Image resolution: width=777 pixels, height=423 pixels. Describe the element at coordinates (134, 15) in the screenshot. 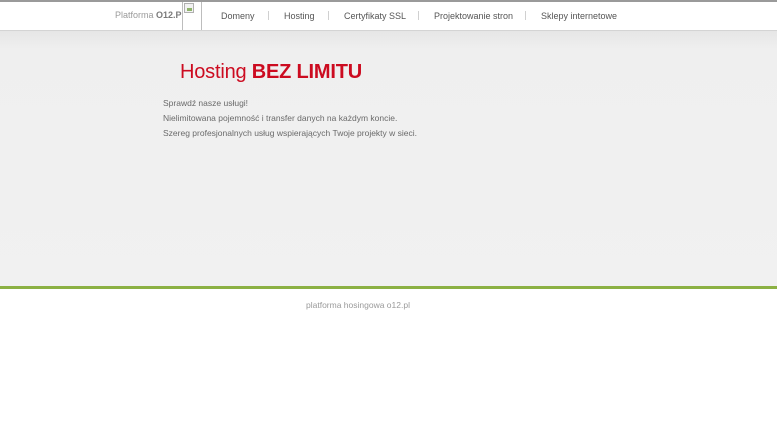

I see `brand-prefix: Platforma` at that location.